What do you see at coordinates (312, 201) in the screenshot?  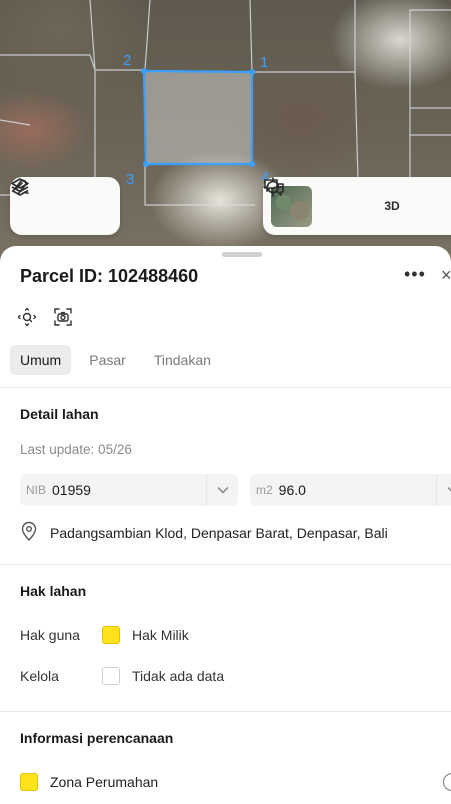 I see `crosshair-icon` at bounding box center [312, 201].